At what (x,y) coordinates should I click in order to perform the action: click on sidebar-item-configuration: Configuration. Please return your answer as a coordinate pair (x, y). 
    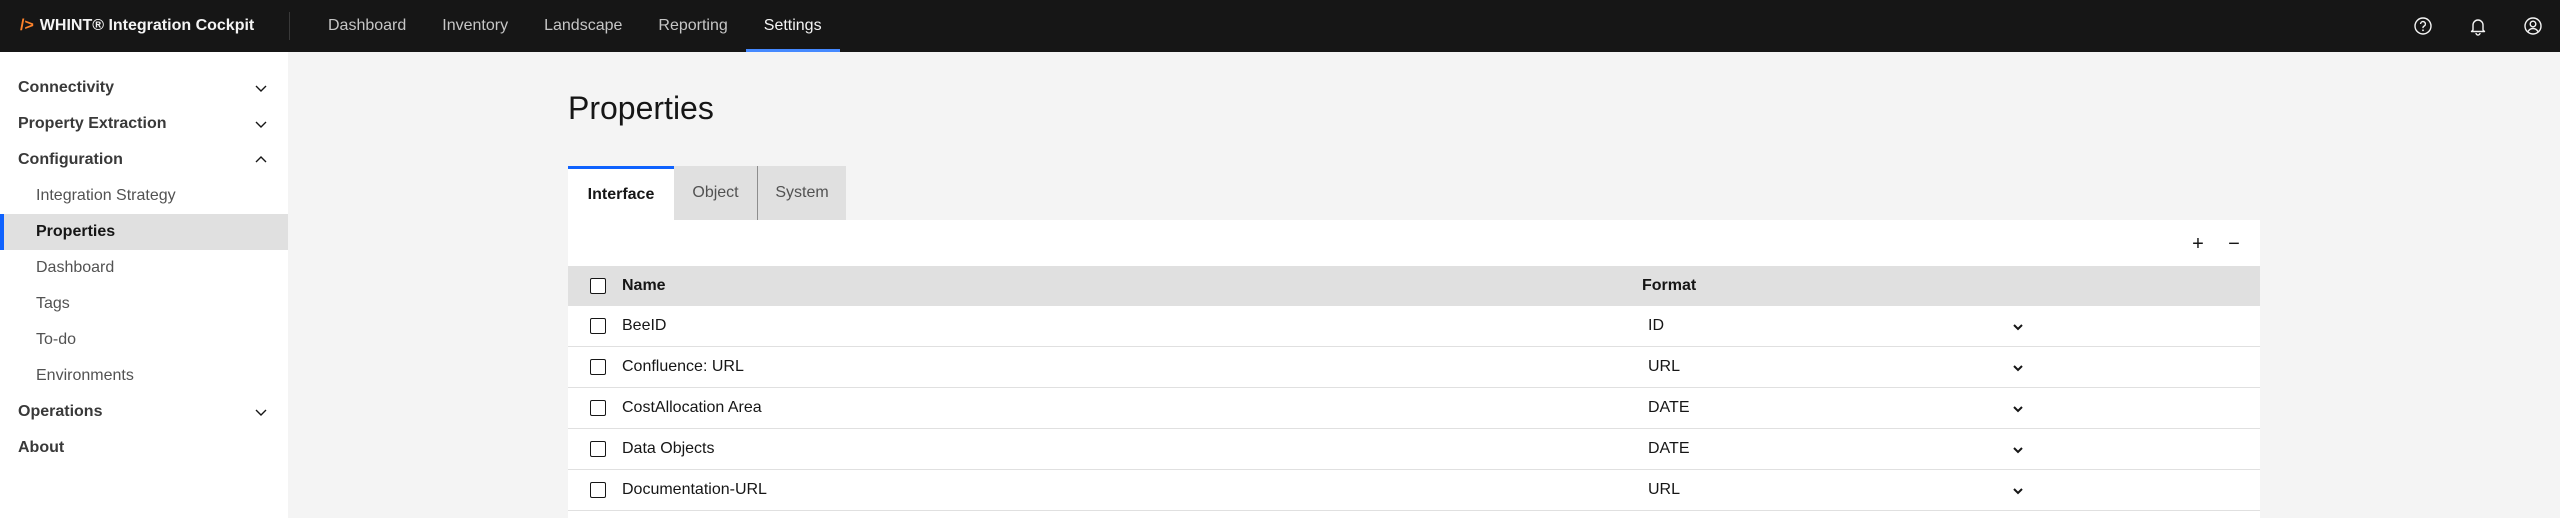
    Looking at the image, I should click on (144, 160).